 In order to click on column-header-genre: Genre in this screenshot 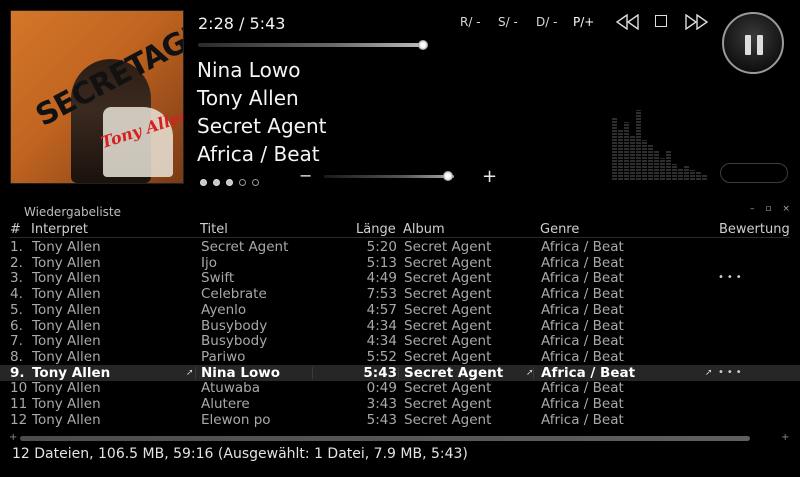, I will do `click(559, 229)`.